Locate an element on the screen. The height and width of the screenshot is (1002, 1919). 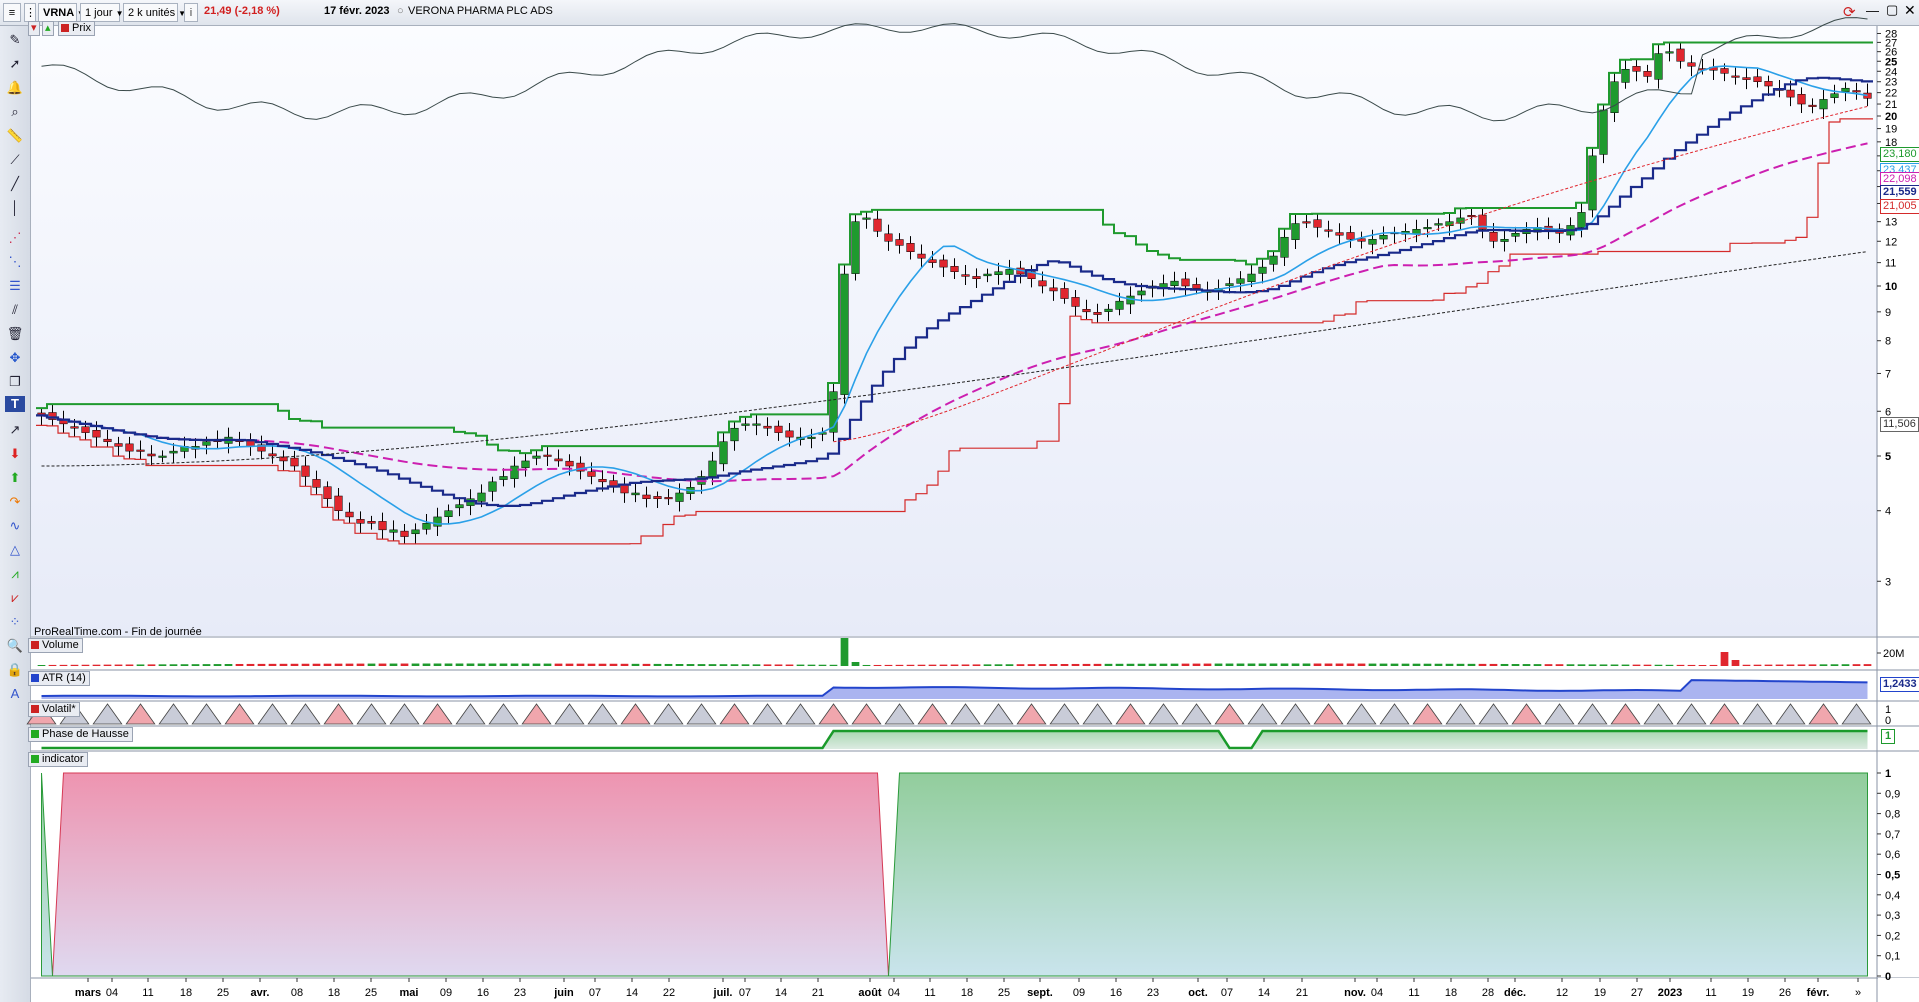
indicator-axis-label: 0,8 is located at coordinates (1892, 815).